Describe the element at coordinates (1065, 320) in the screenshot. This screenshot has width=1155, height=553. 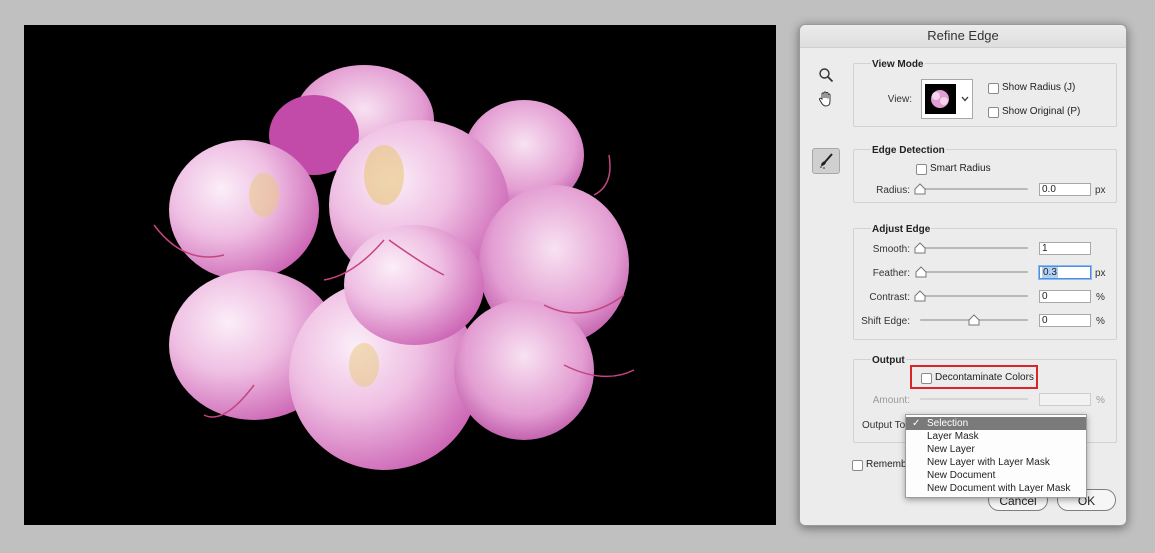
I see `shift-edge-field: 0` at that location.